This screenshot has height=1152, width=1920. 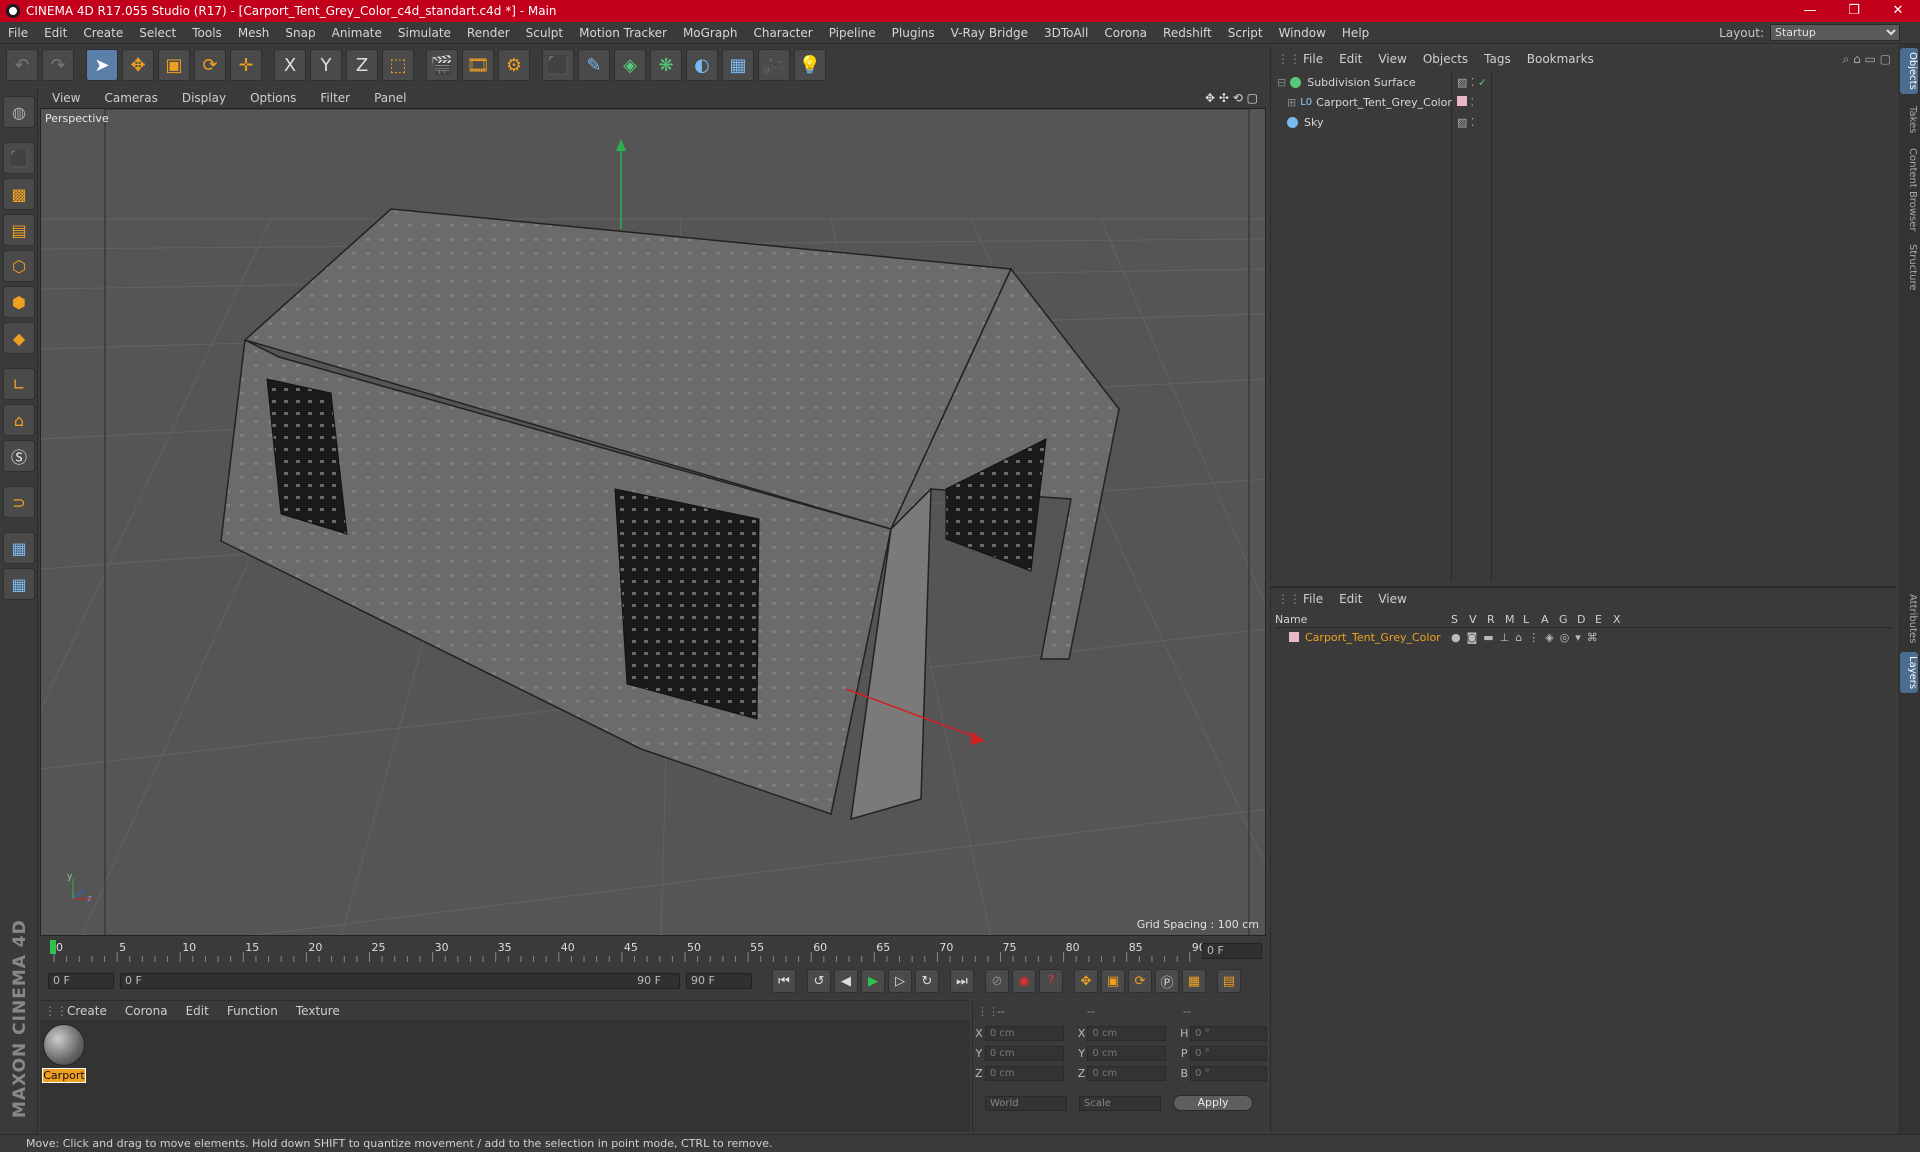 I want to click on layer-toggle-icons: ●◙▬⊥⌂⋮◈◎▾⌘, so click(x=1527, y=637).